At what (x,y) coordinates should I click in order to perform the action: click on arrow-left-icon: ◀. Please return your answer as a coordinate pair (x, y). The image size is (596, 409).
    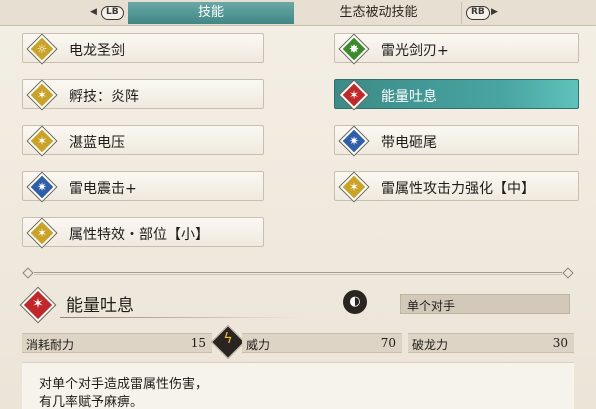
    Looking at the image, I should click on (93, 12).